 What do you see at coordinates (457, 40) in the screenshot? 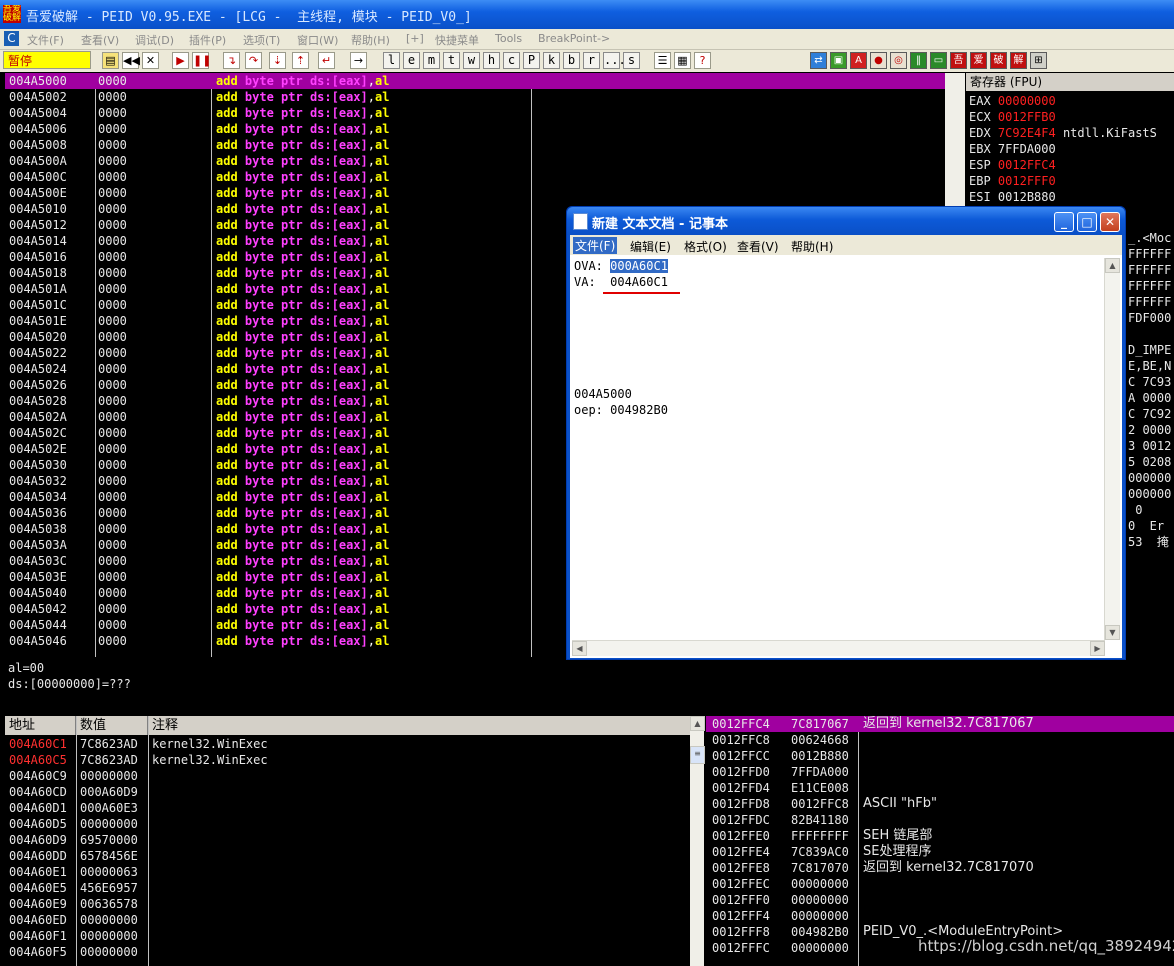
I see `menu-shortcut: 快捷菜单` at bounding box center [457, 40].